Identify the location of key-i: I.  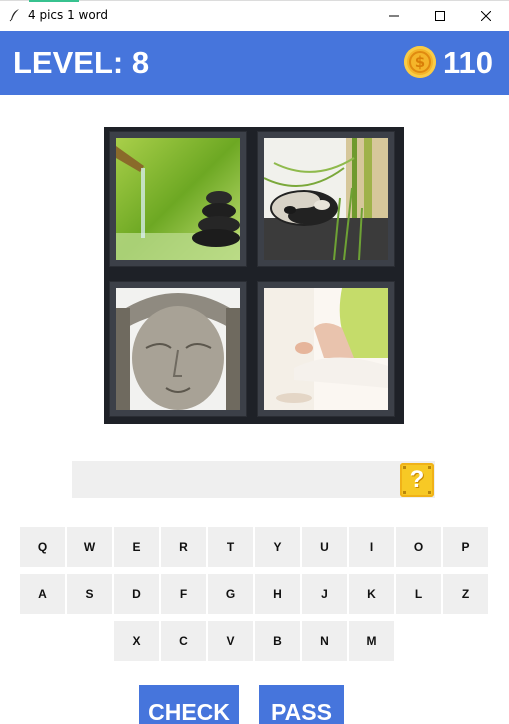
(371, 547).